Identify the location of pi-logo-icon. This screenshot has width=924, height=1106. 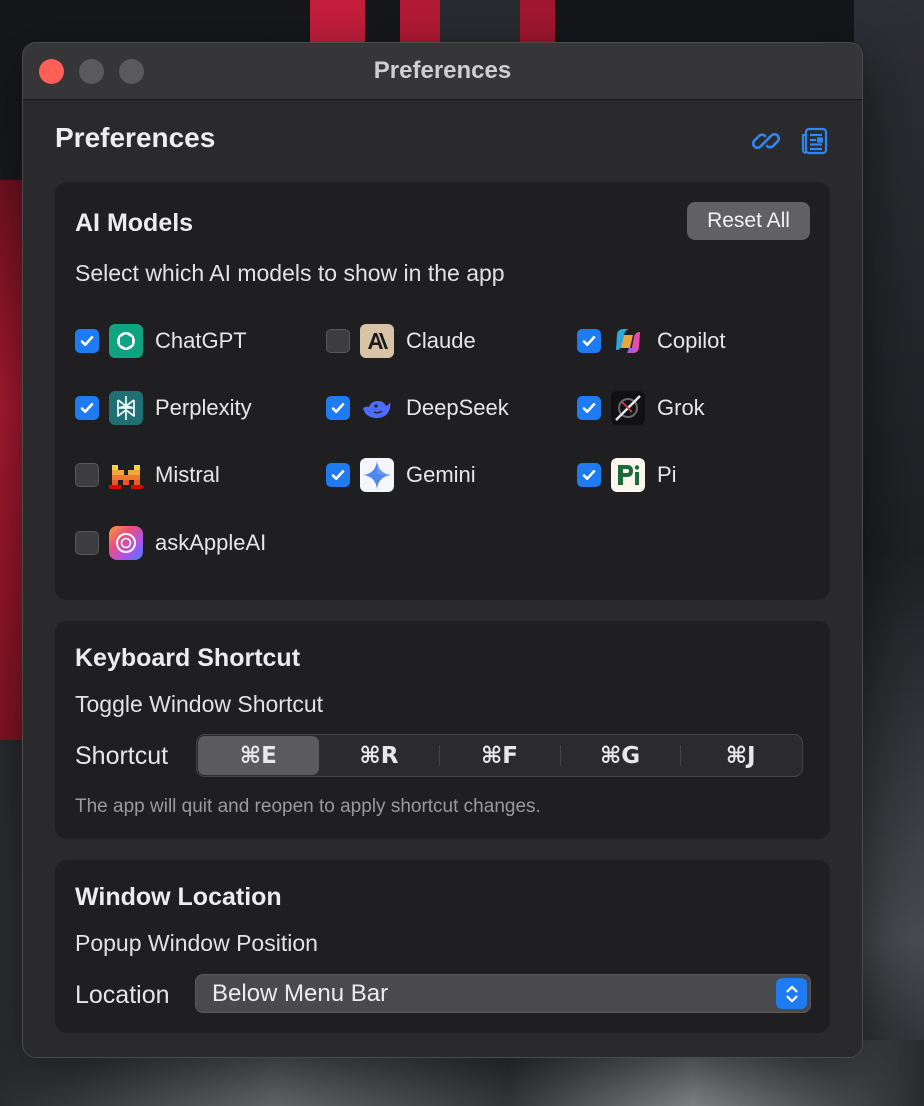
(628, 475).